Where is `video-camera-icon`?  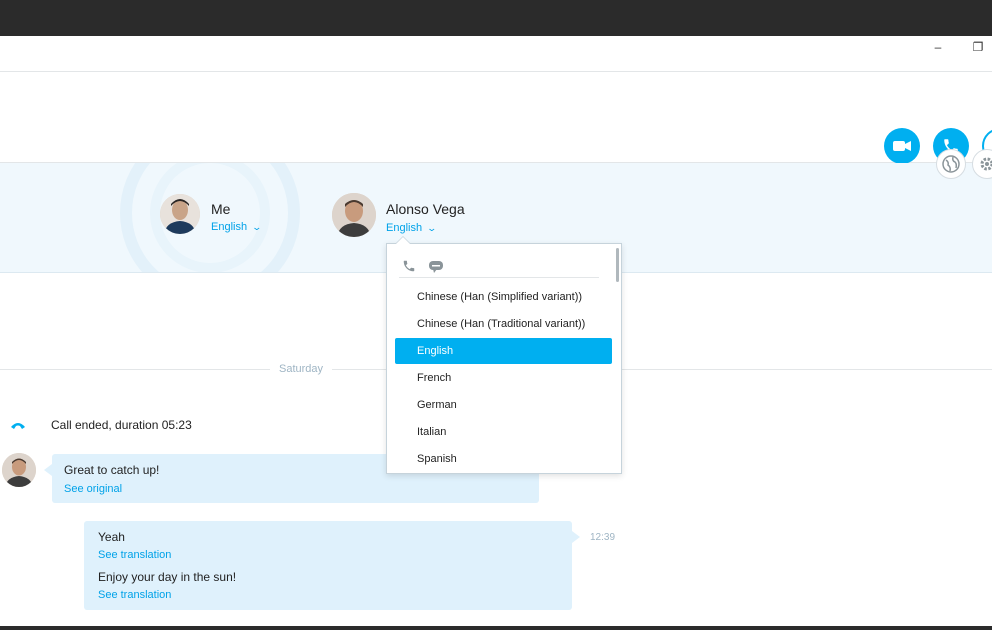
video-camera-icon is located at coordinates (902, 146).